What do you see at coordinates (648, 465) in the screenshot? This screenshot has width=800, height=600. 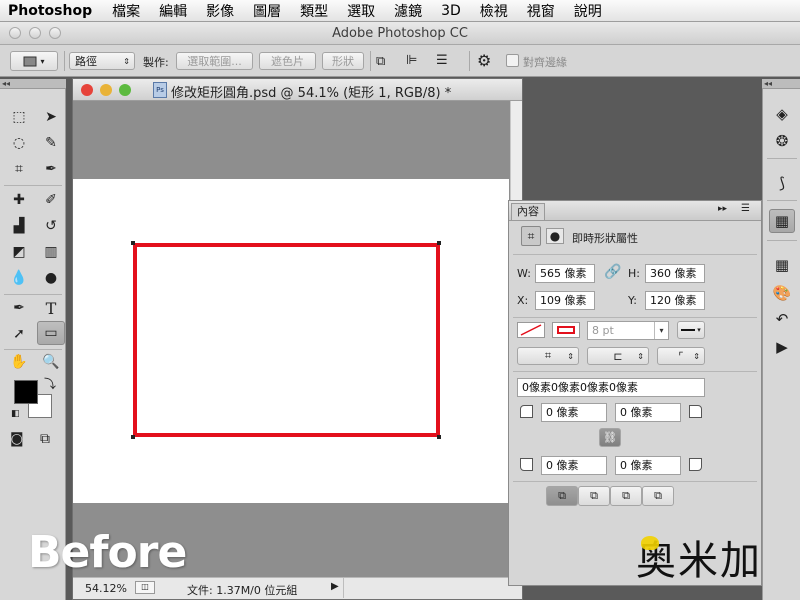 I see `corner-bottom-right-field: 0 像素` at bounding box center [648, 465].